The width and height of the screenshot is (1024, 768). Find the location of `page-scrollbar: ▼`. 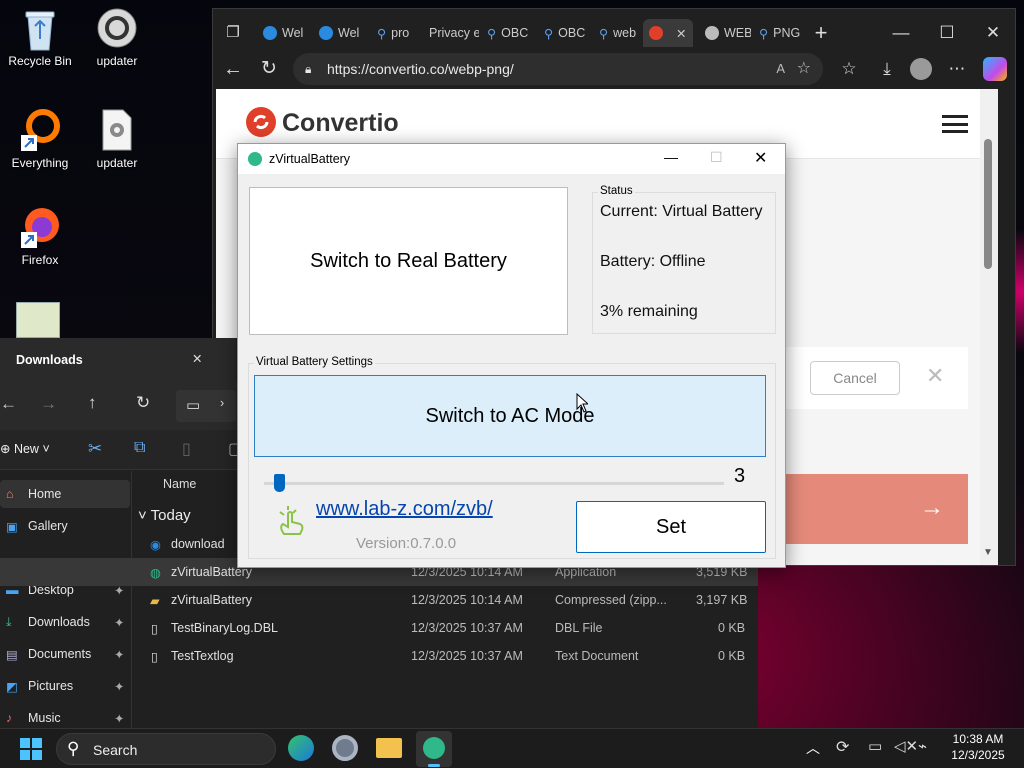

page-scrollbar: ▼ is located at coordinates (989, 327).